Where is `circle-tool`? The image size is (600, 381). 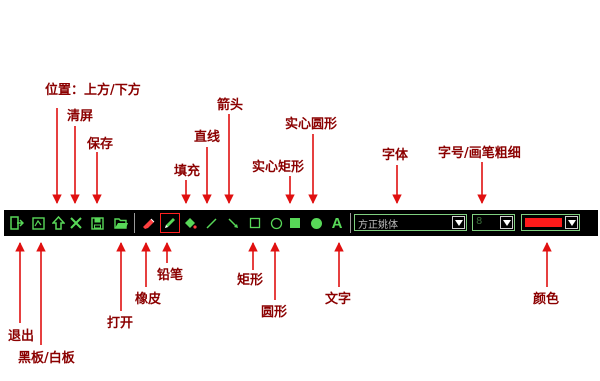
circle-tool is located at coordinates (276, 223).